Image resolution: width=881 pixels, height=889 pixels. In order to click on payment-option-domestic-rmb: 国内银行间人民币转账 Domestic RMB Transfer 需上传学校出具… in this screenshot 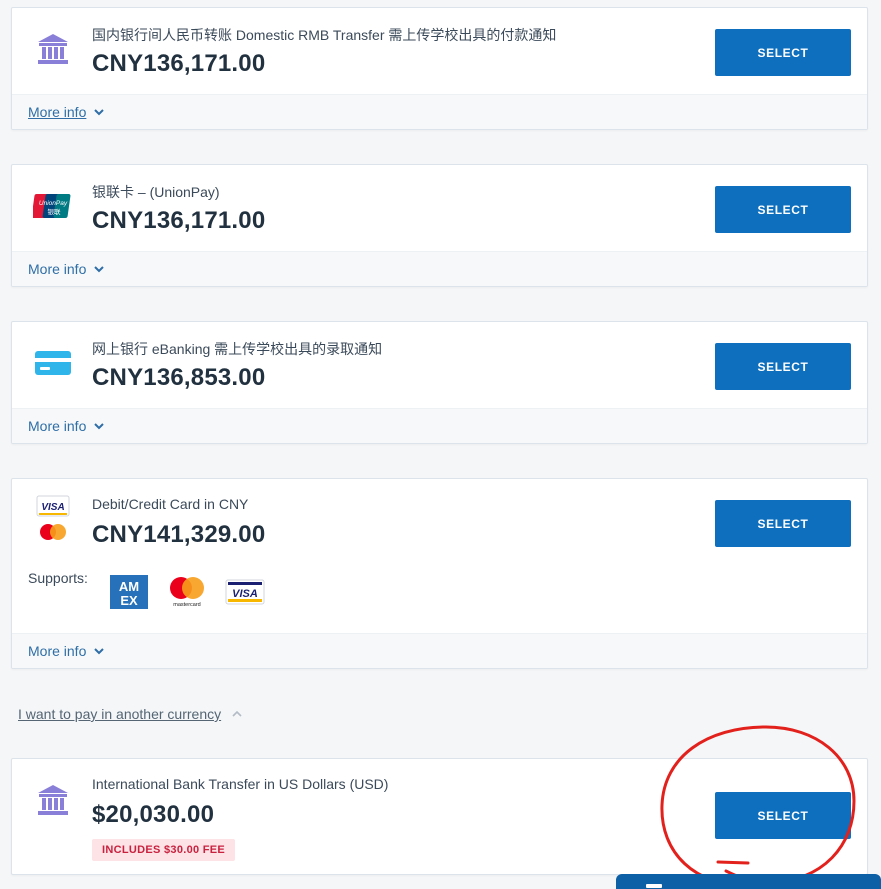, I will do `click(439, 68)`.